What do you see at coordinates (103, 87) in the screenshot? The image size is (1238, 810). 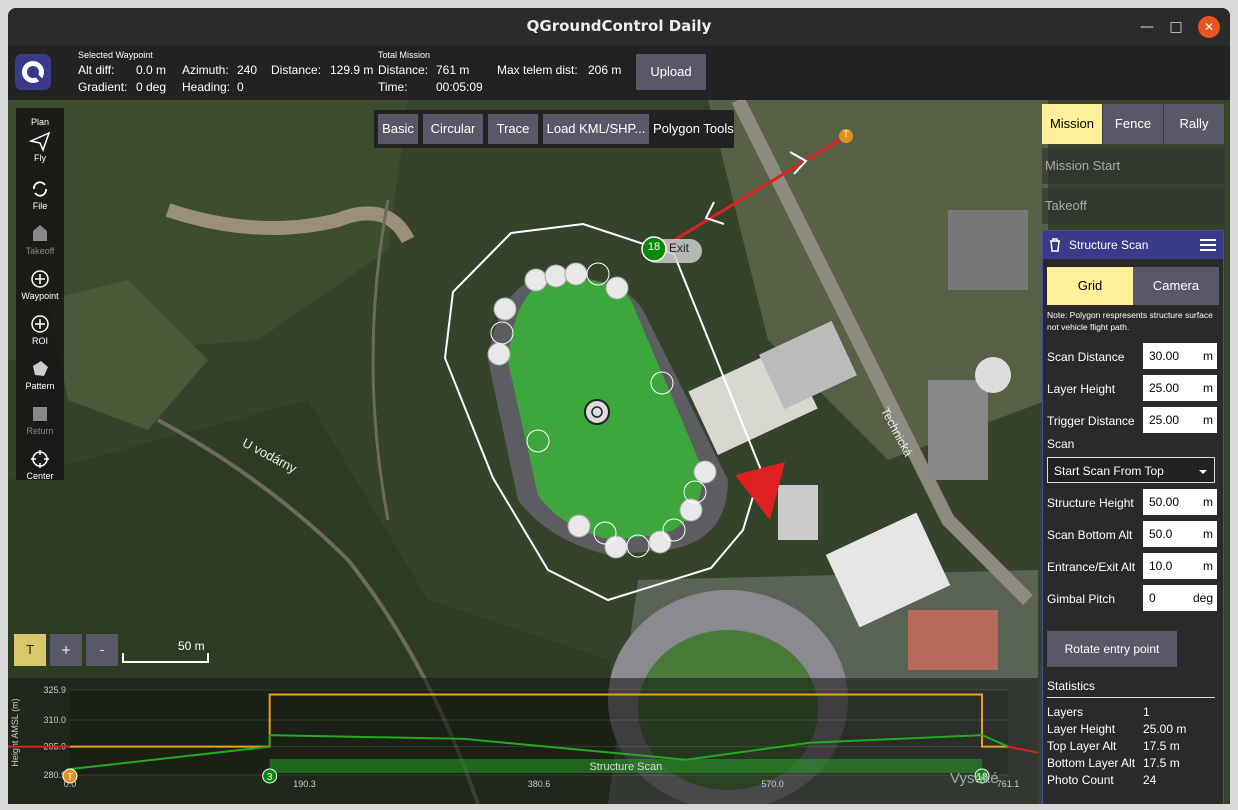 I see `gradient-label: Gradient:` at bounding box center [103, 87].